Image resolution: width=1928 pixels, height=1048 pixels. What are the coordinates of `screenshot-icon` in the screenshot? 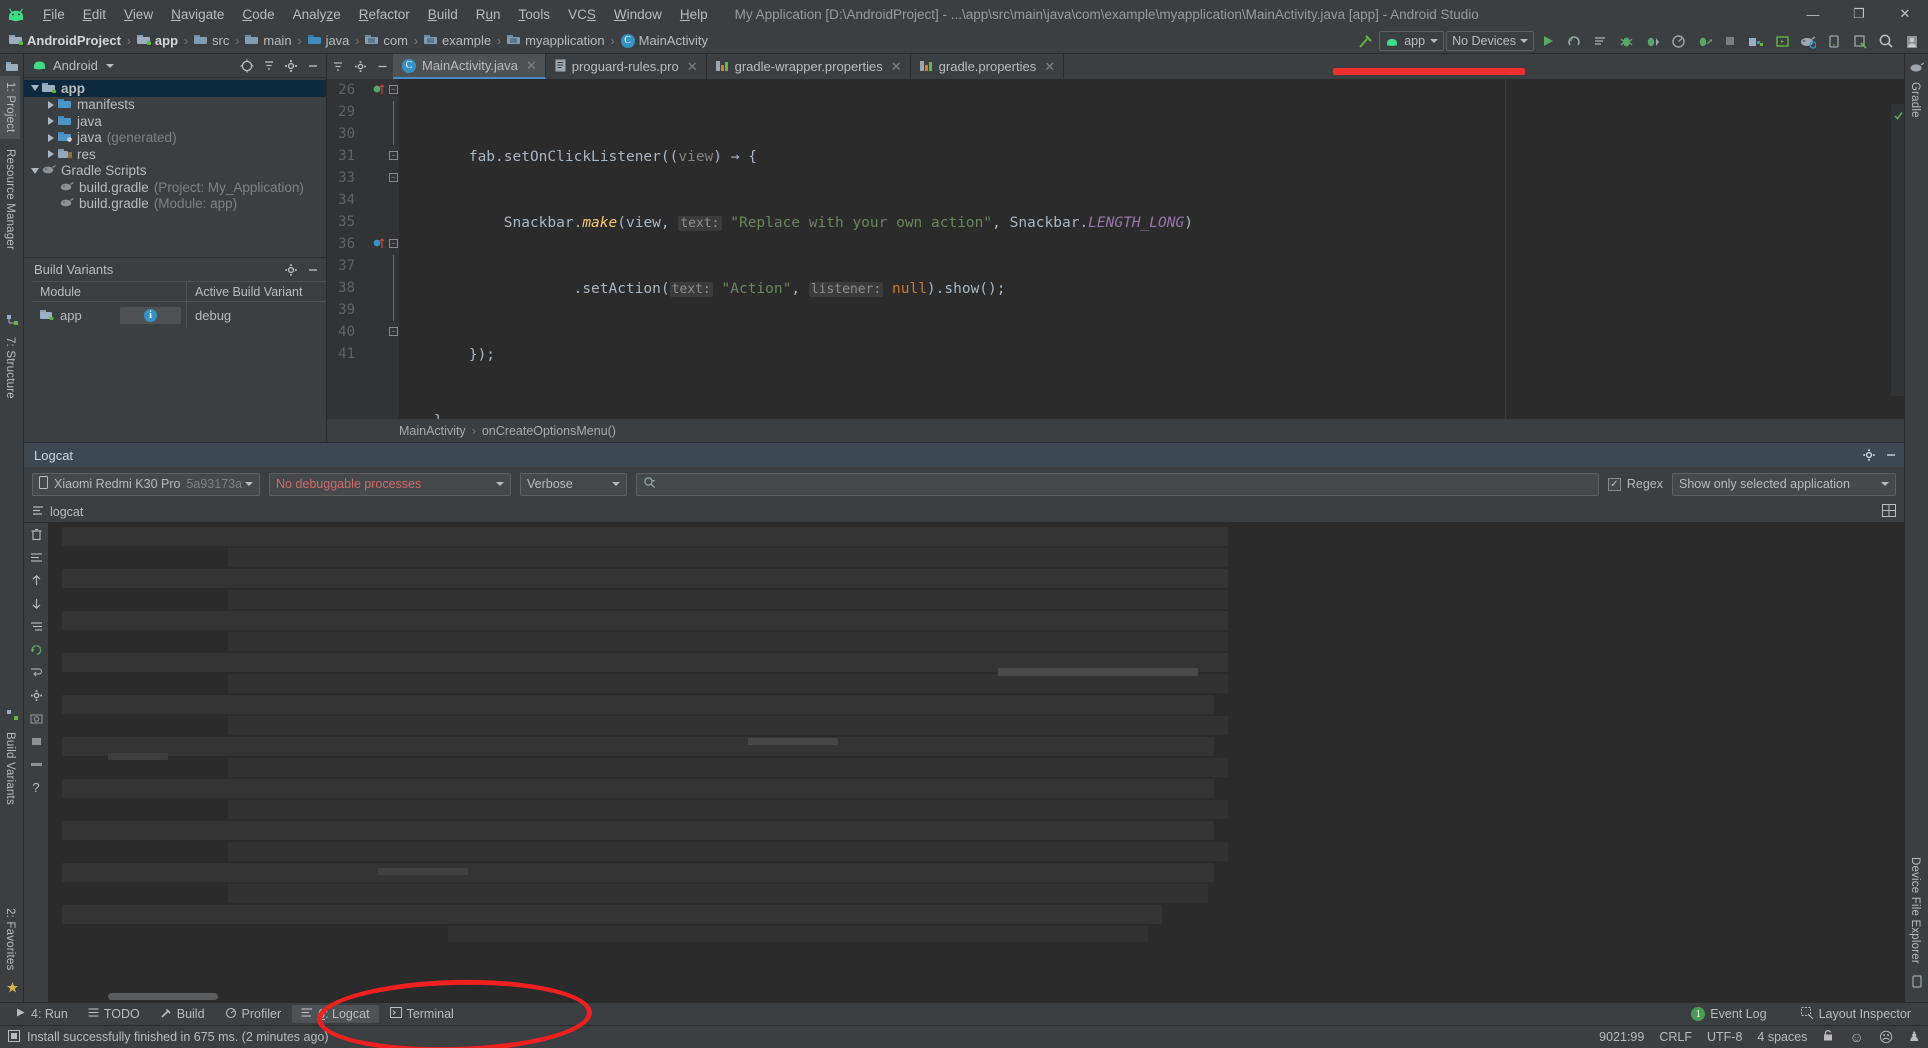 It's located at (36, 718).